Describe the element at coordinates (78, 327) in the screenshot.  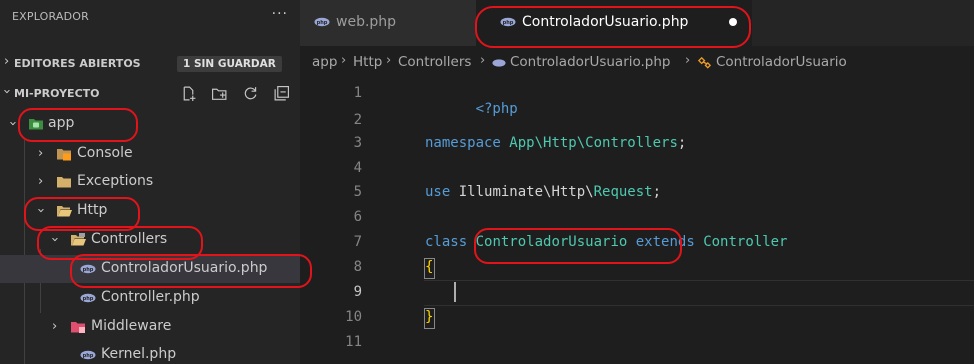
I see `middleware-folder-icon` at that location.